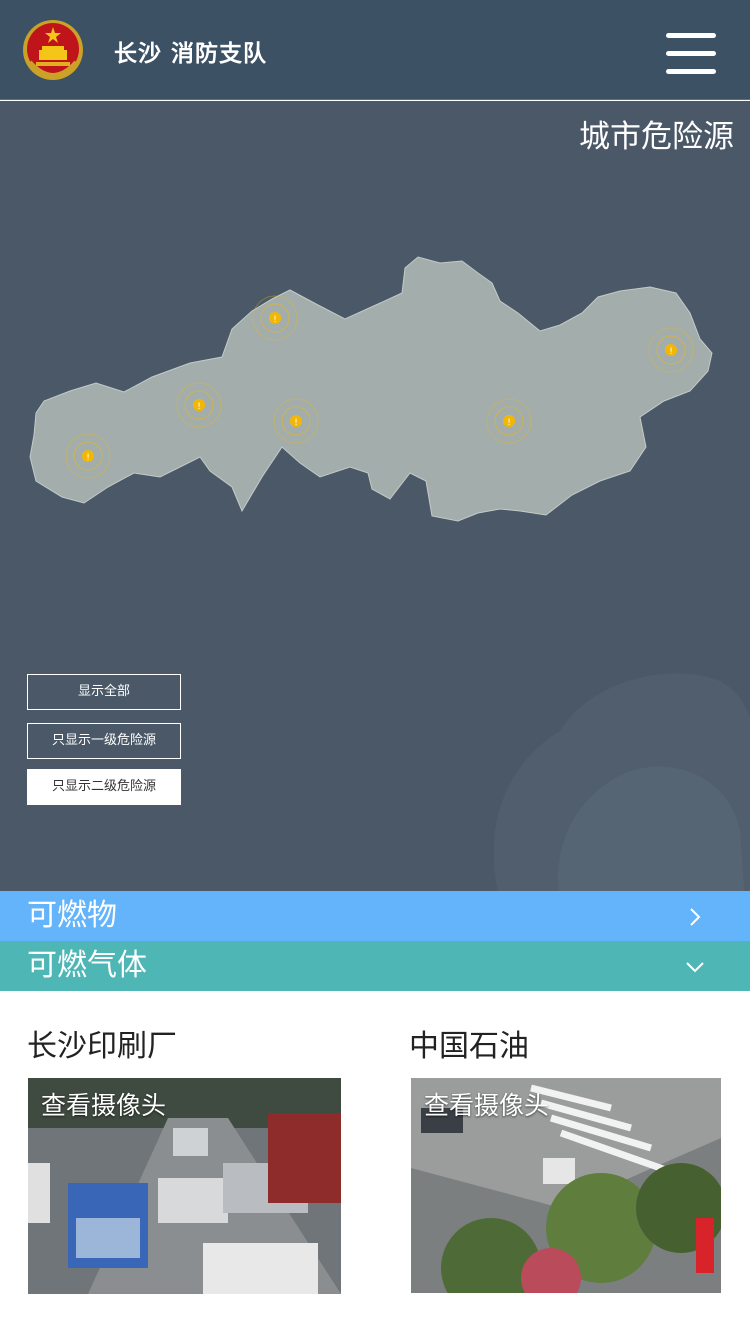 This screenshot has width=750, height=1334. I want to click on site-card: 中国石油 查看摄像头, so click(565, 1161).